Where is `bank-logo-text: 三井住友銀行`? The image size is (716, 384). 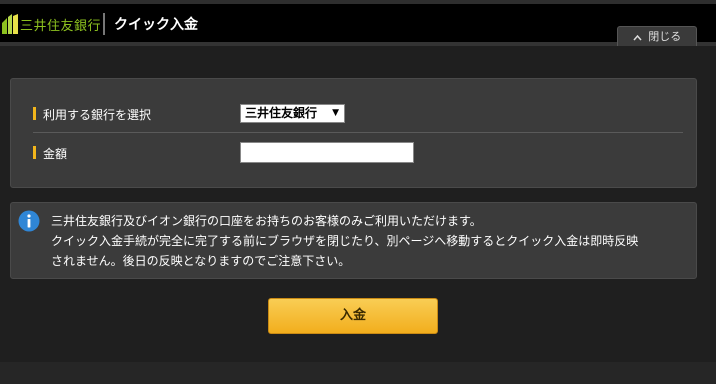 bank-logo-text: 三井住友銀行 is located at coordinates (61, 26).